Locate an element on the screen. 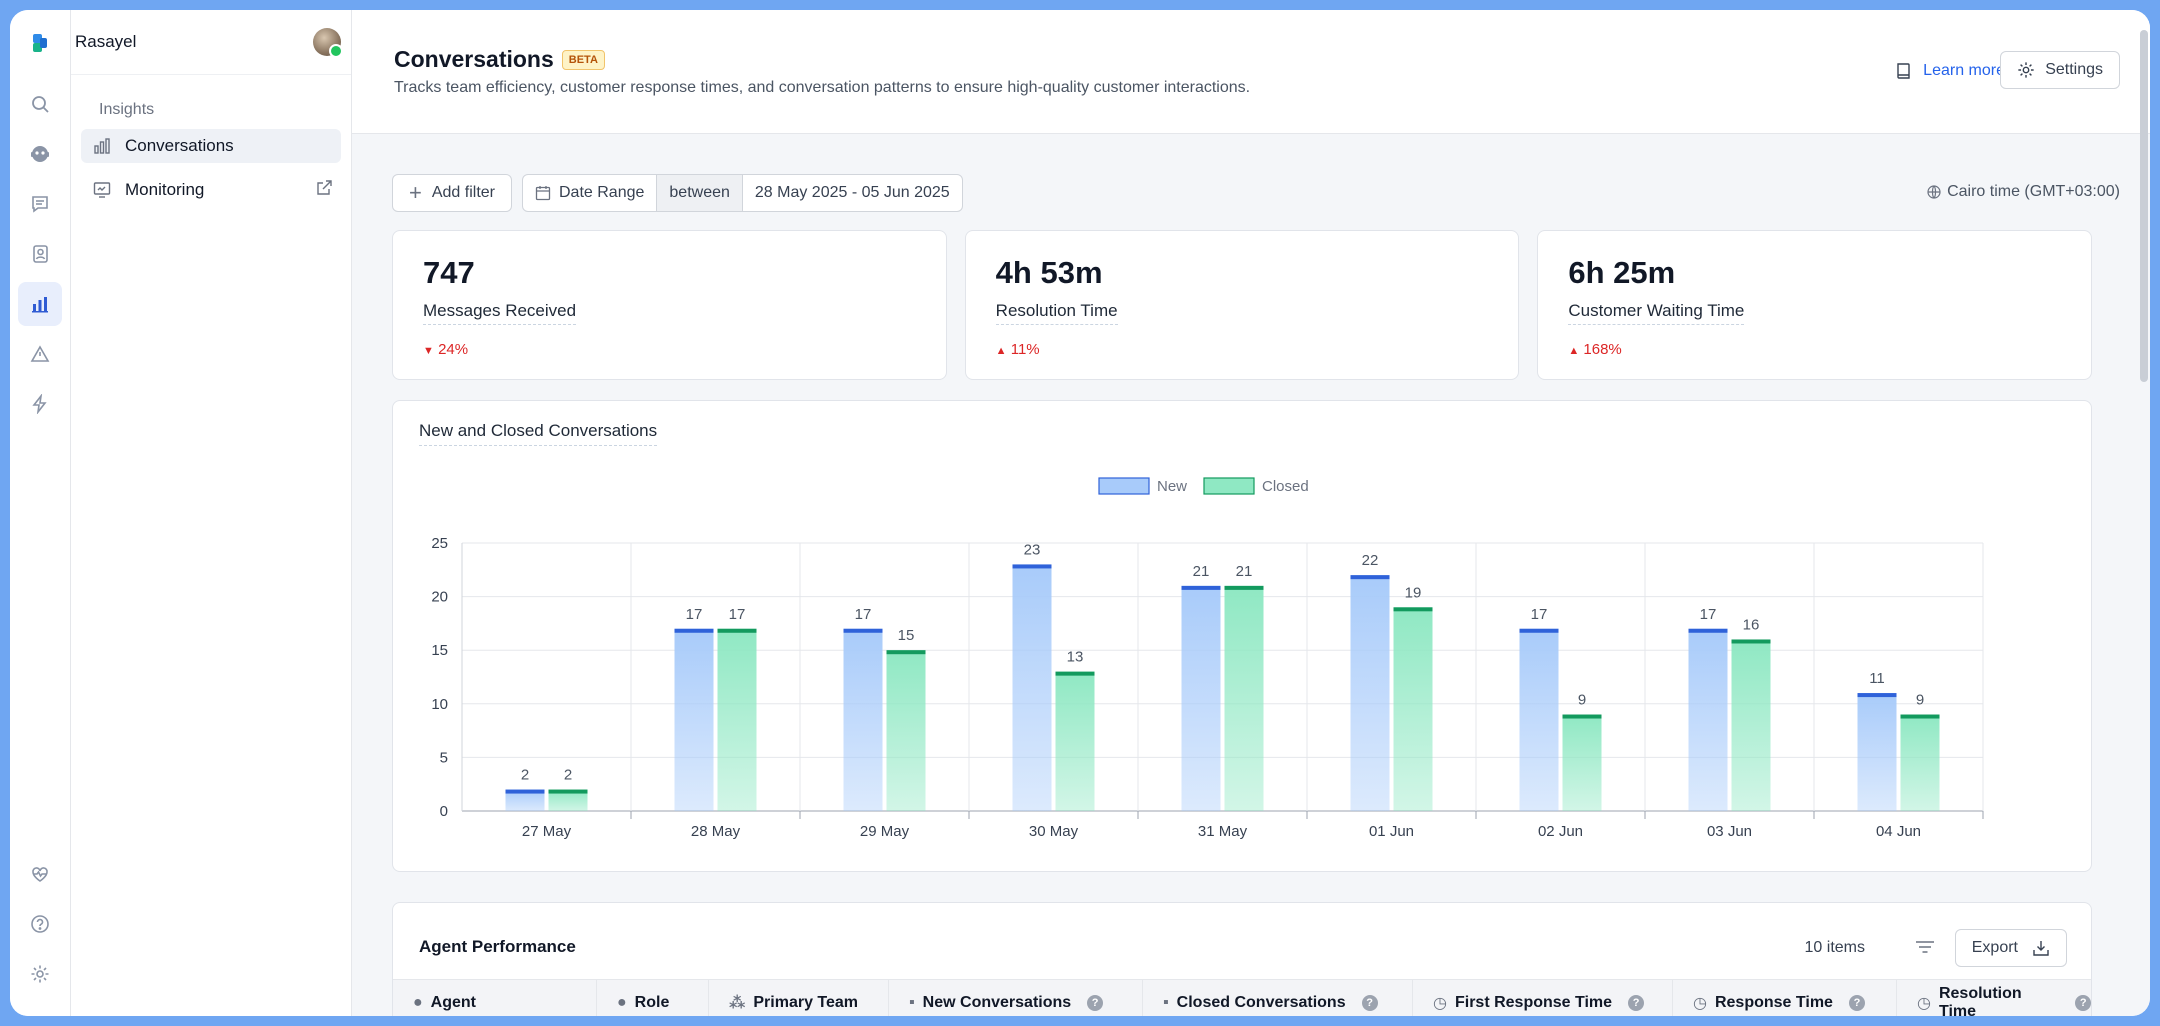  column-header-primary-team: ⁂ Primary Team is located at coordinates (799, 998).